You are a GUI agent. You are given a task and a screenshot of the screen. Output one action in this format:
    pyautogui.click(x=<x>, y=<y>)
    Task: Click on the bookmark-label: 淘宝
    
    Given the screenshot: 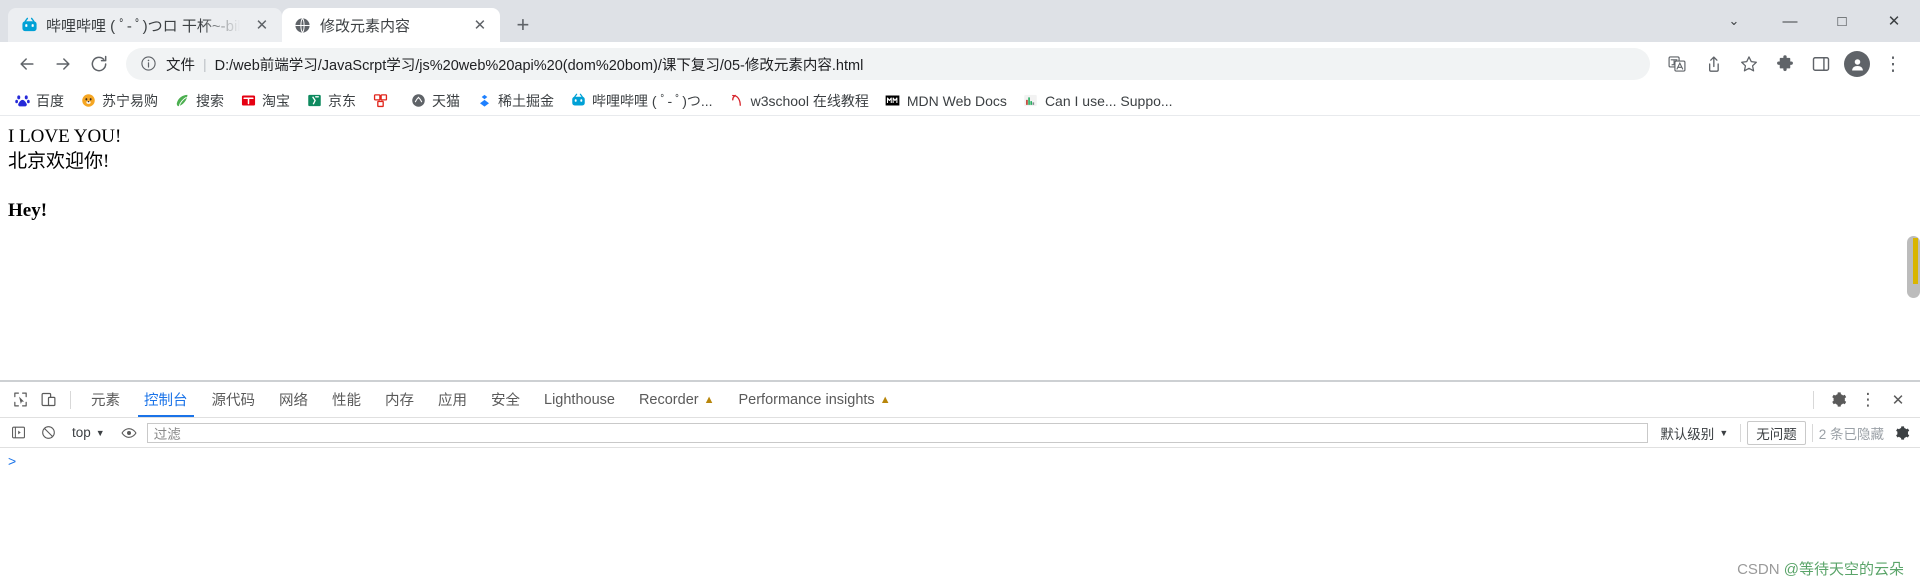 What is the action you would take?
    pyautogui.click(x=276, y=100)
    